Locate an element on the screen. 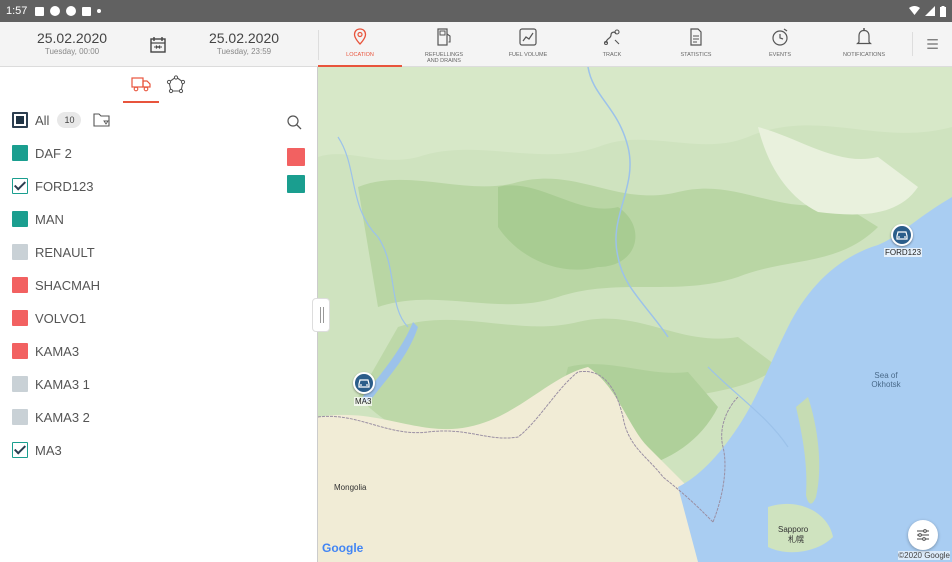 This screenshot has height=562, width=952. vehicle-marker-ford123-label: FORD123 is located at coordinates (903, 252).